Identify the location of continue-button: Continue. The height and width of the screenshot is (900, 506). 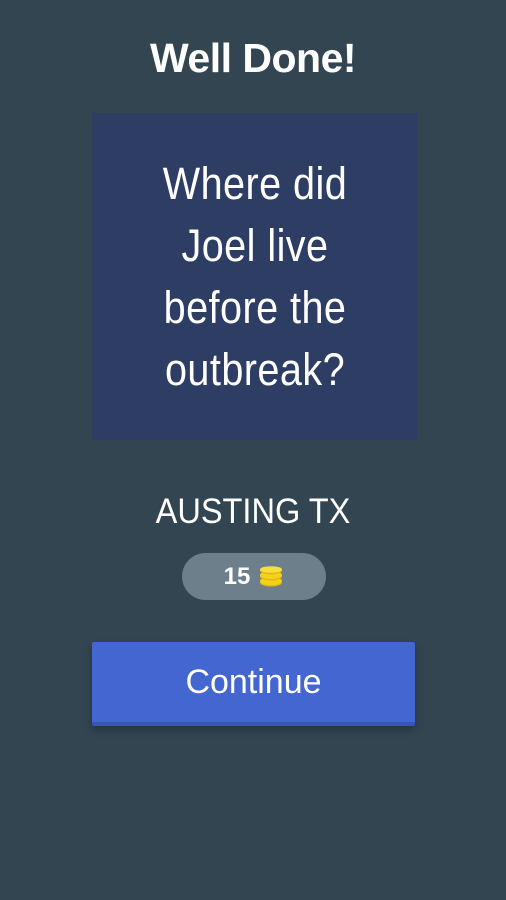
(253, 684).